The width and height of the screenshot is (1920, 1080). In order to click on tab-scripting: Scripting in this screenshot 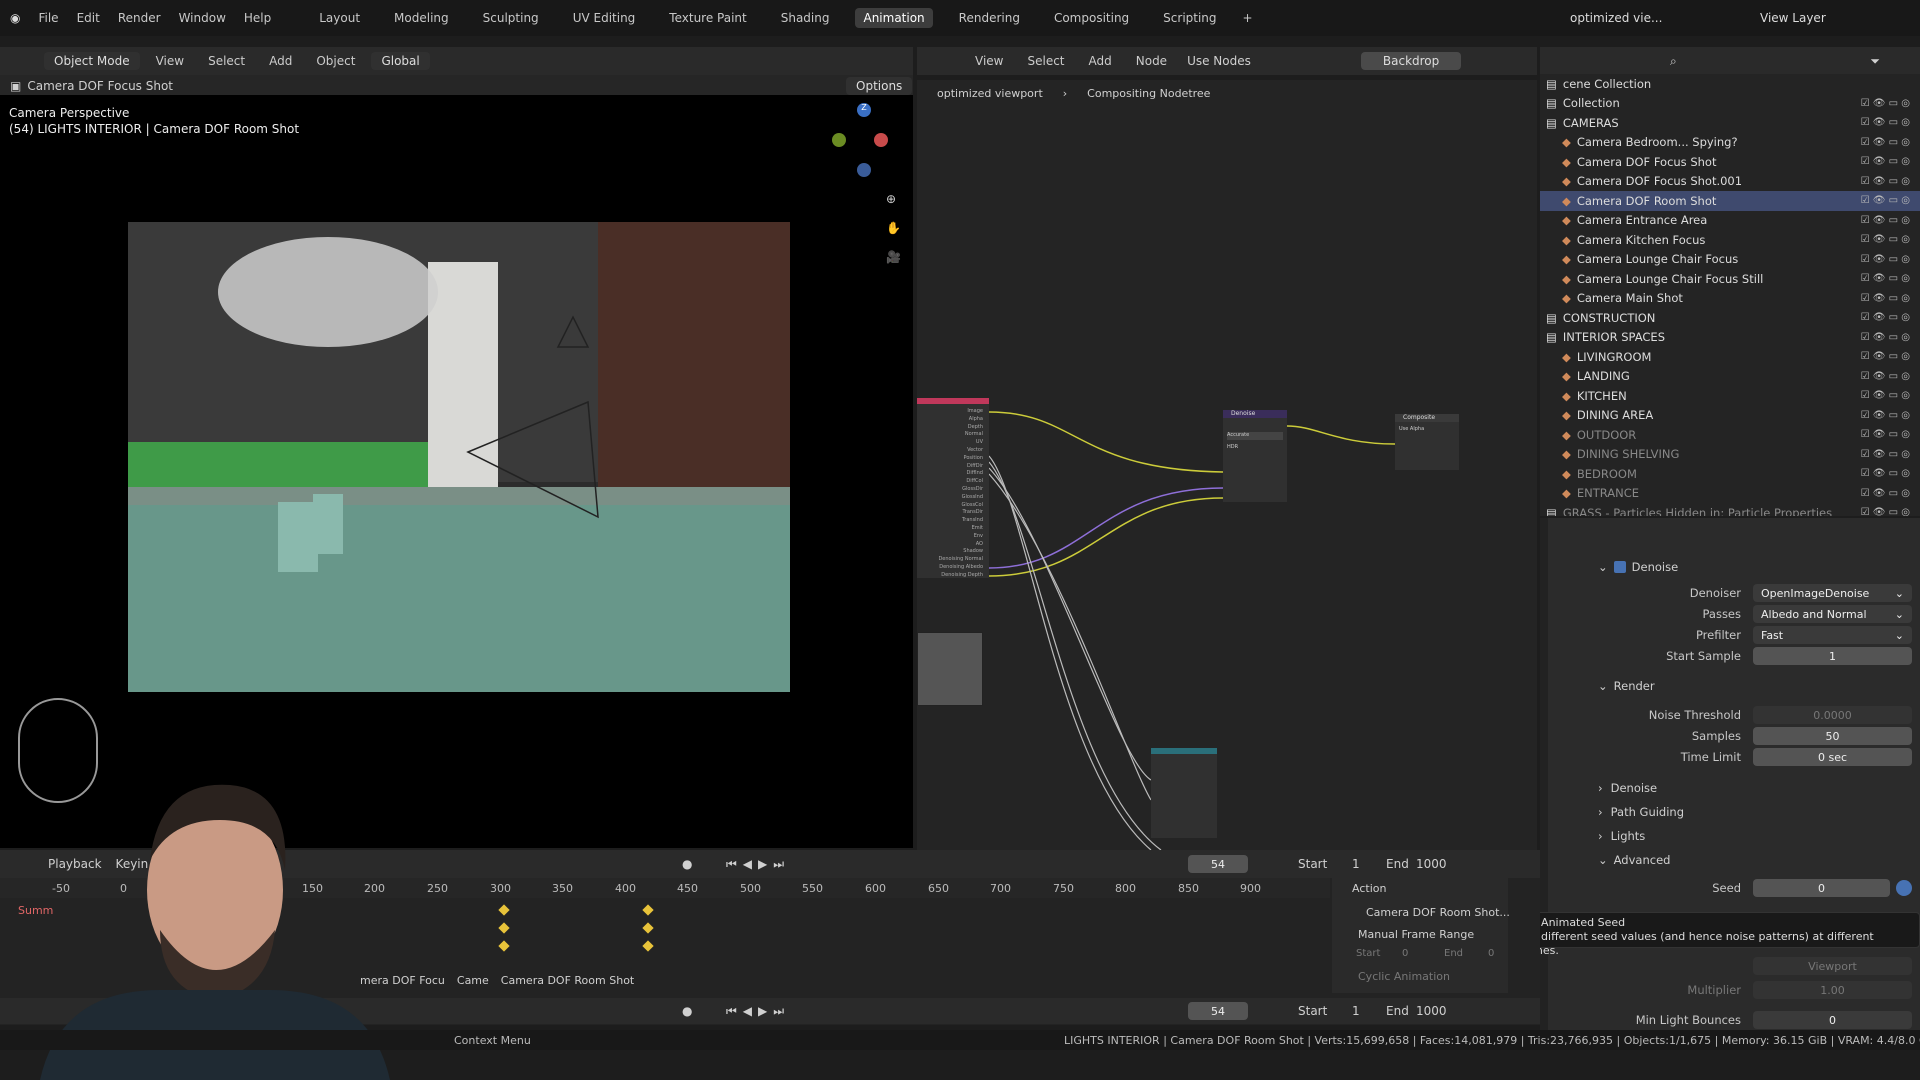, I will do `click(1189, 18)`.